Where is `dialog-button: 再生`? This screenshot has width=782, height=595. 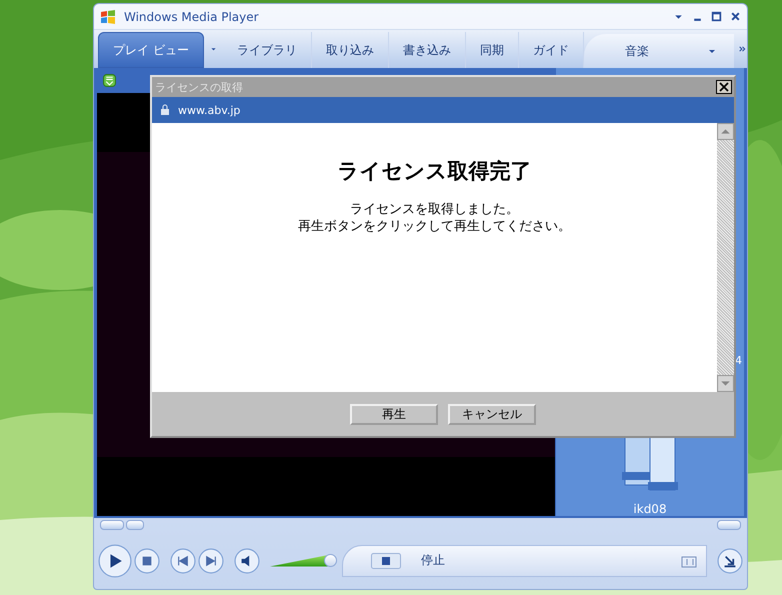 dialog-button: 再生 is located at coordinates (394, 414).